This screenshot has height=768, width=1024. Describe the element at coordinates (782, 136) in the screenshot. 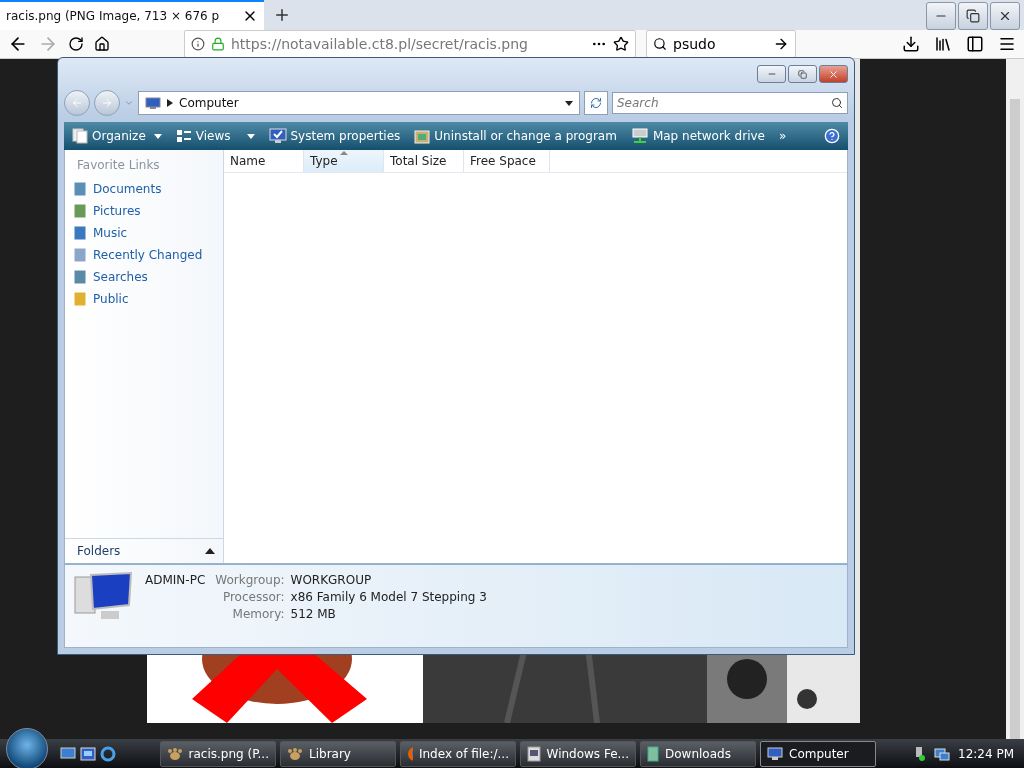

I see `more-button: »` at that location.